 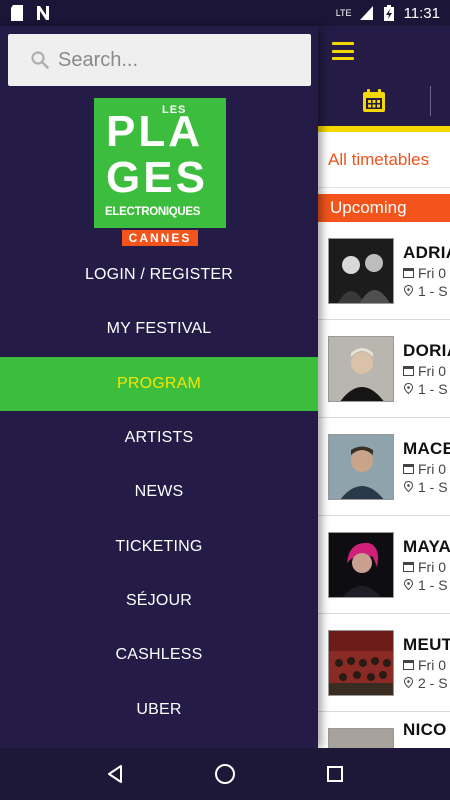 What do you see at coordinates (426, 546) in the screenshot?
I see `event-artist: MAYA` at bounding box center [426, 546].